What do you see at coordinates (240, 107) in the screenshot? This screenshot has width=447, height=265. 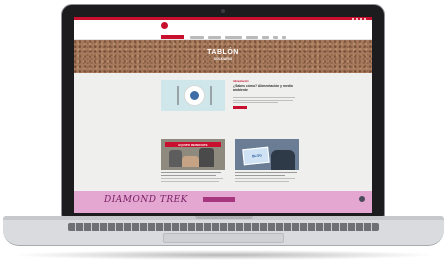 I see `read-more-button` at bounding box center [240, 107].